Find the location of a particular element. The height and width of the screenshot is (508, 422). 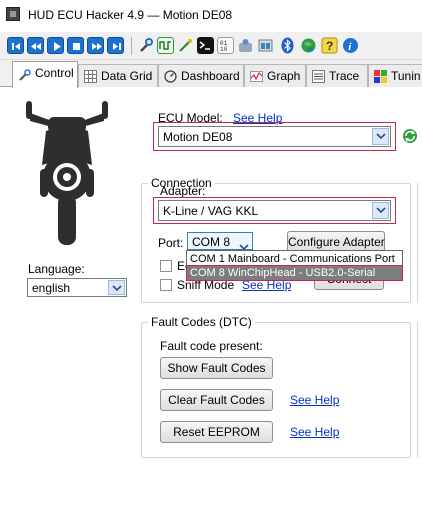

wand-icon is located at coordinates (185, 45).